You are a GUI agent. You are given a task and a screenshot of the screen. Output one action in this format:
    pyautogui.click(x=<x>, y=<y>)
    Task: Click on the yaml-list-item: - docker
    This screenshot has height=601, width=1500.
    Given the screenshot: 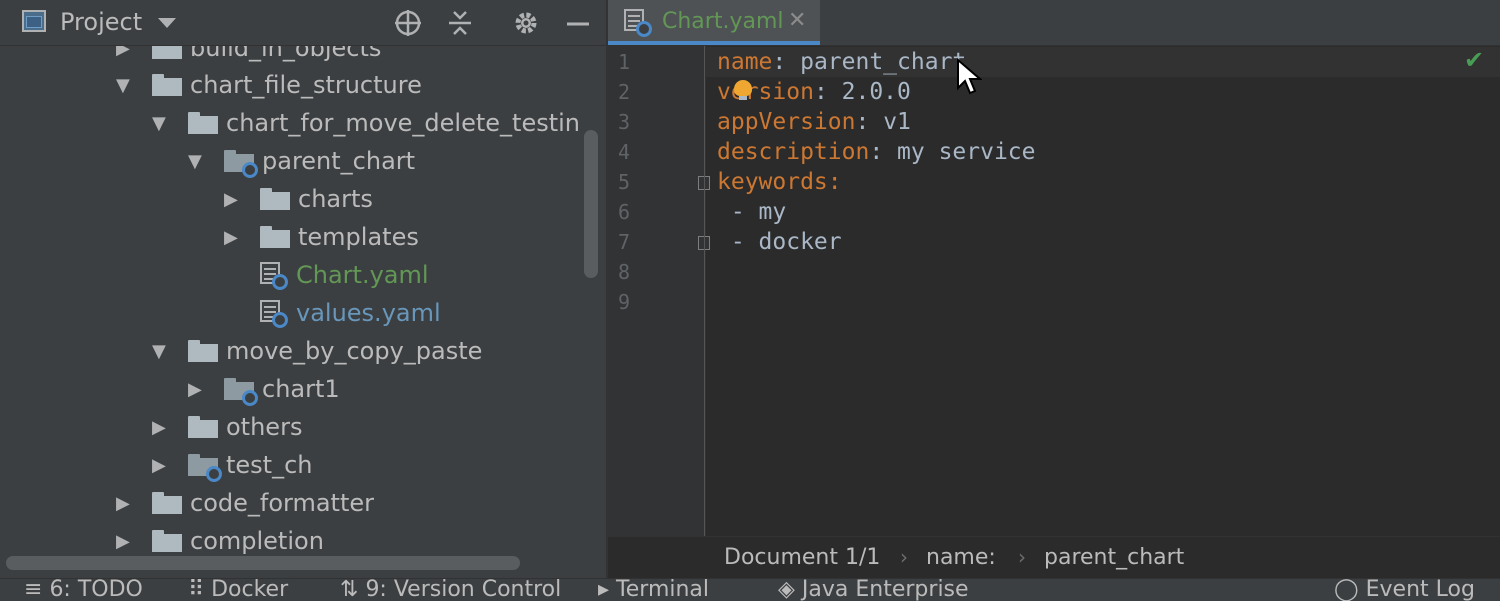 What is the action you would take?
    pyautogui.click(x=779, y=242)
    